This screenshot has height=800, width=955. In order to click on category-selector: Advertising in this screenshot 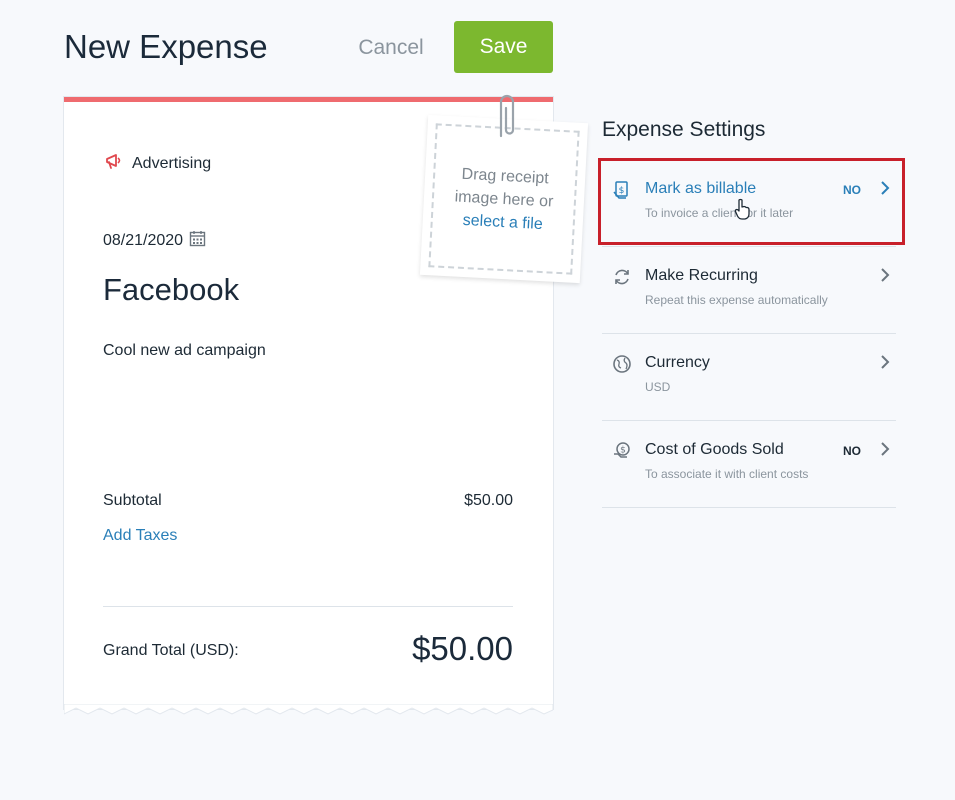, I will do `click(157, 163)`.